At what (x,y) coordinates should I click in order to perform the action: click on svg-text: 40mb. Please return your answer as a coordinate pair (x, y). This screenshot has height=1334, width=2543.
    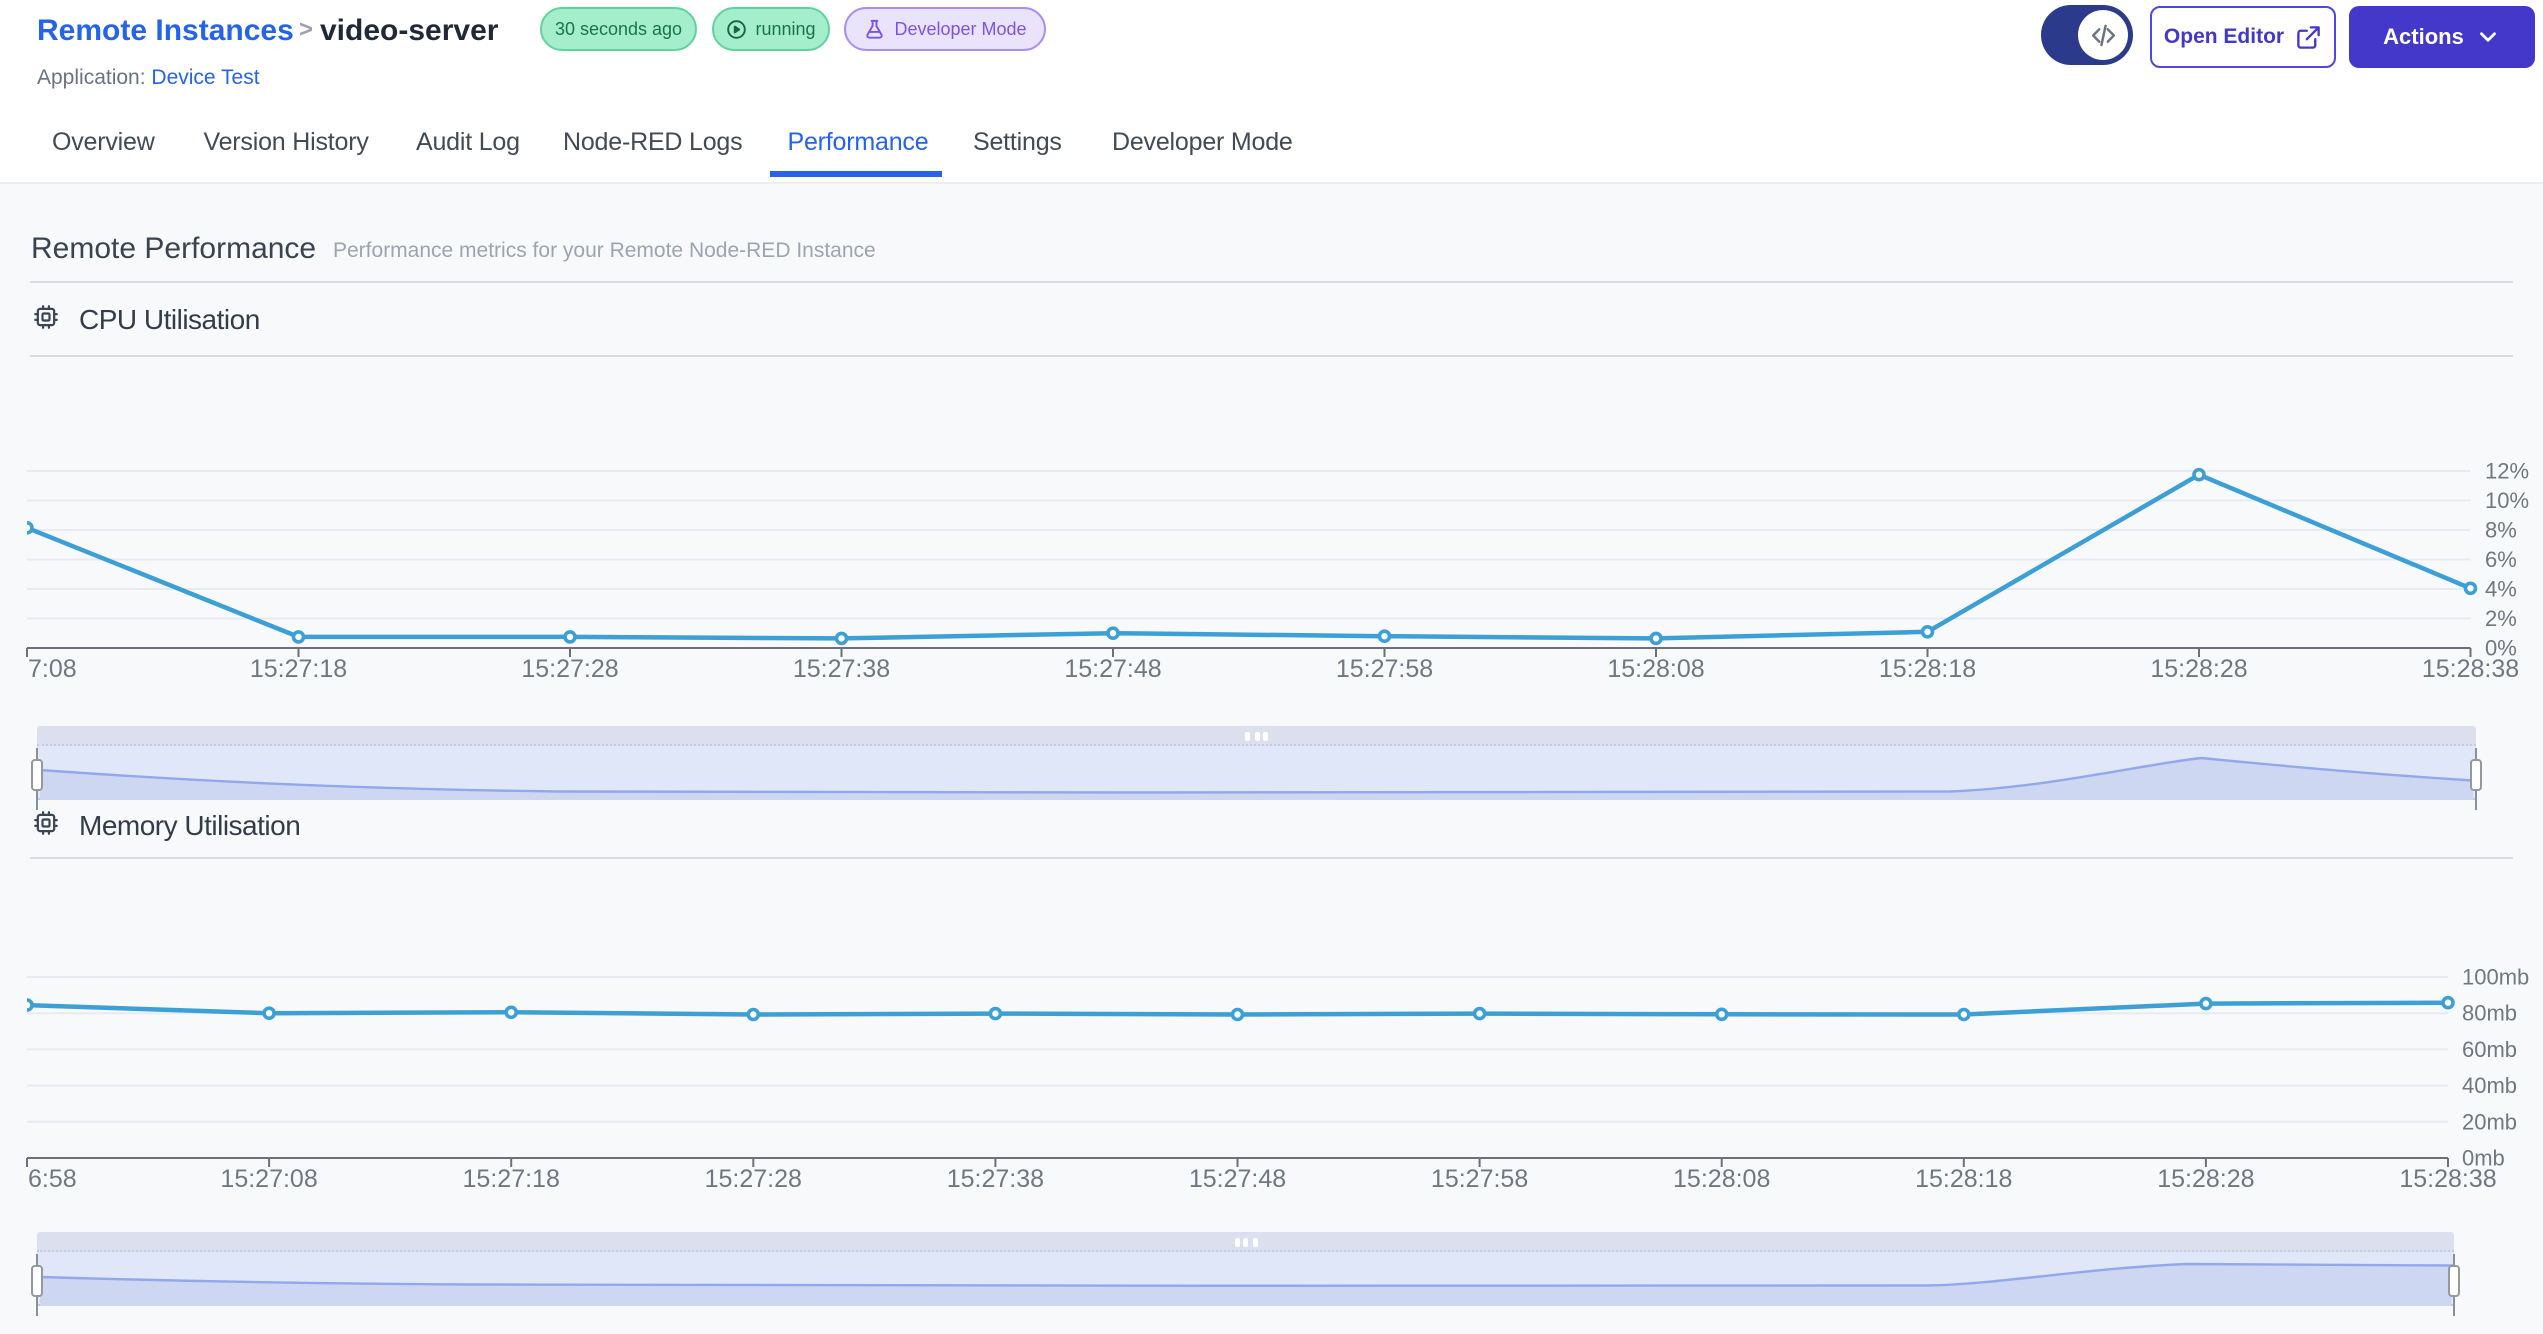
    Looking at the image, I should click on (2489, 1085).